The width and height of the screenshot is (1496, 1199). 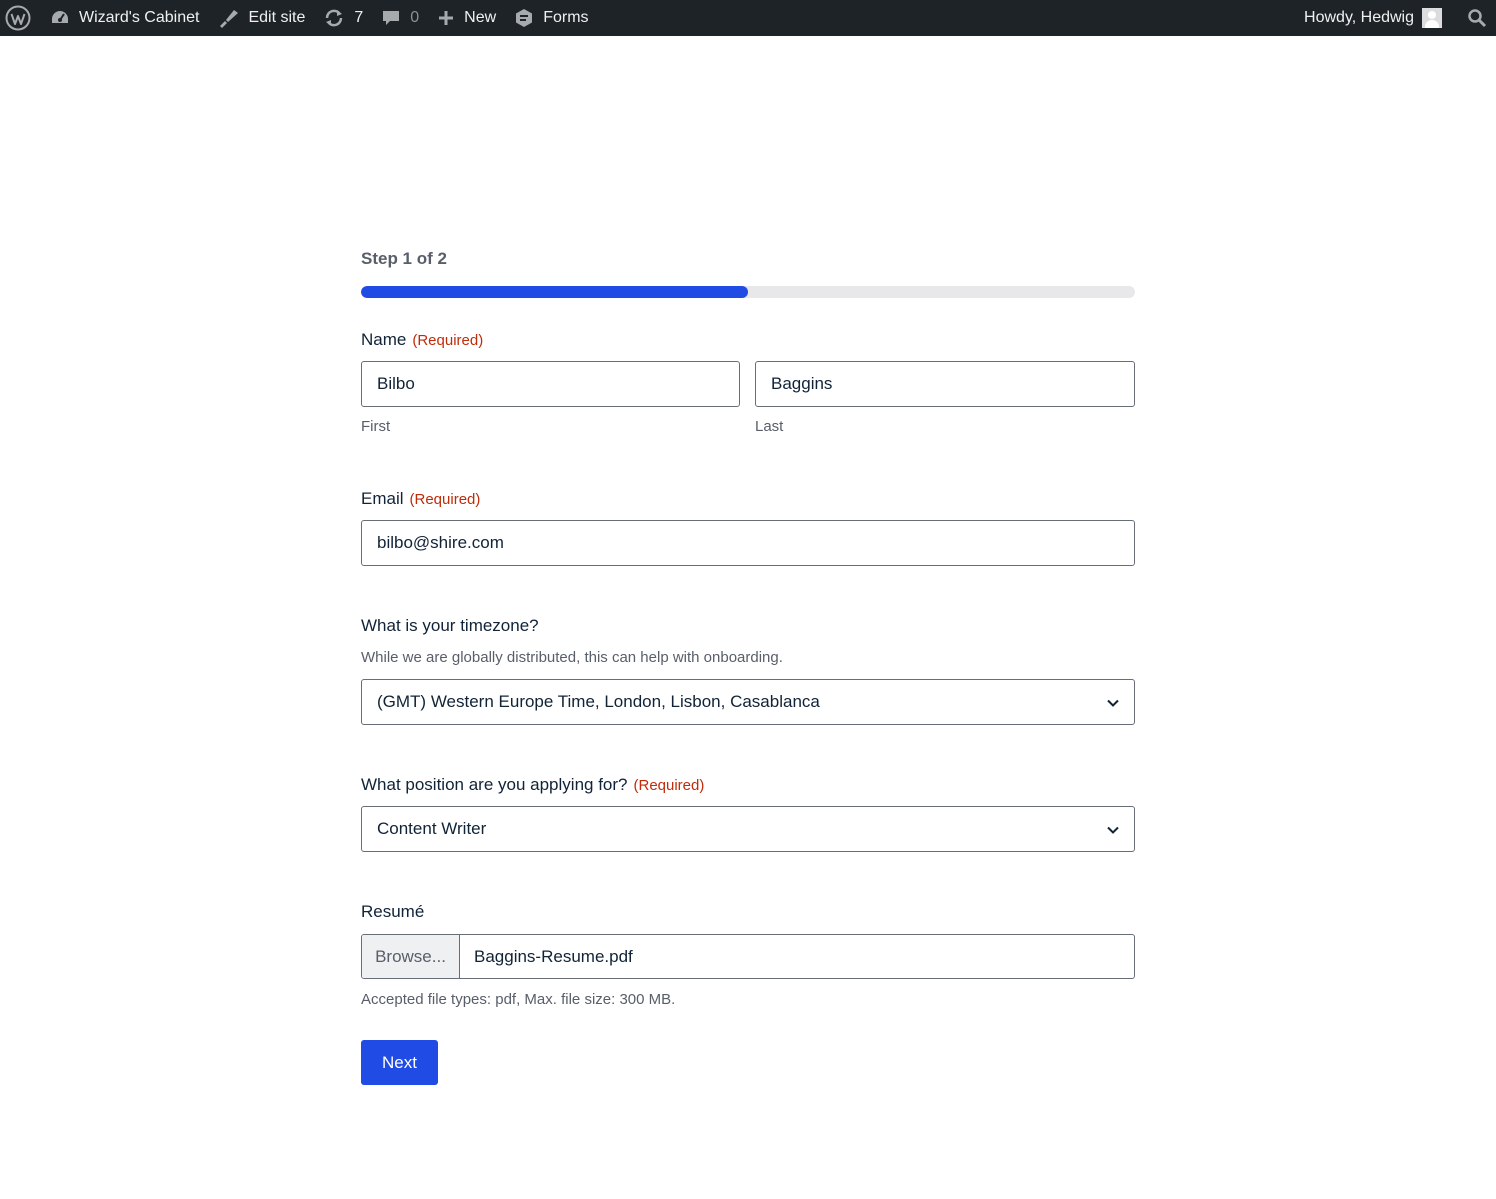 What do you see at coordinates (553, 956) in the screenshot?
I see `selected-file-name: Baggins-Resume.pdf` at bounding box center [553, 956].